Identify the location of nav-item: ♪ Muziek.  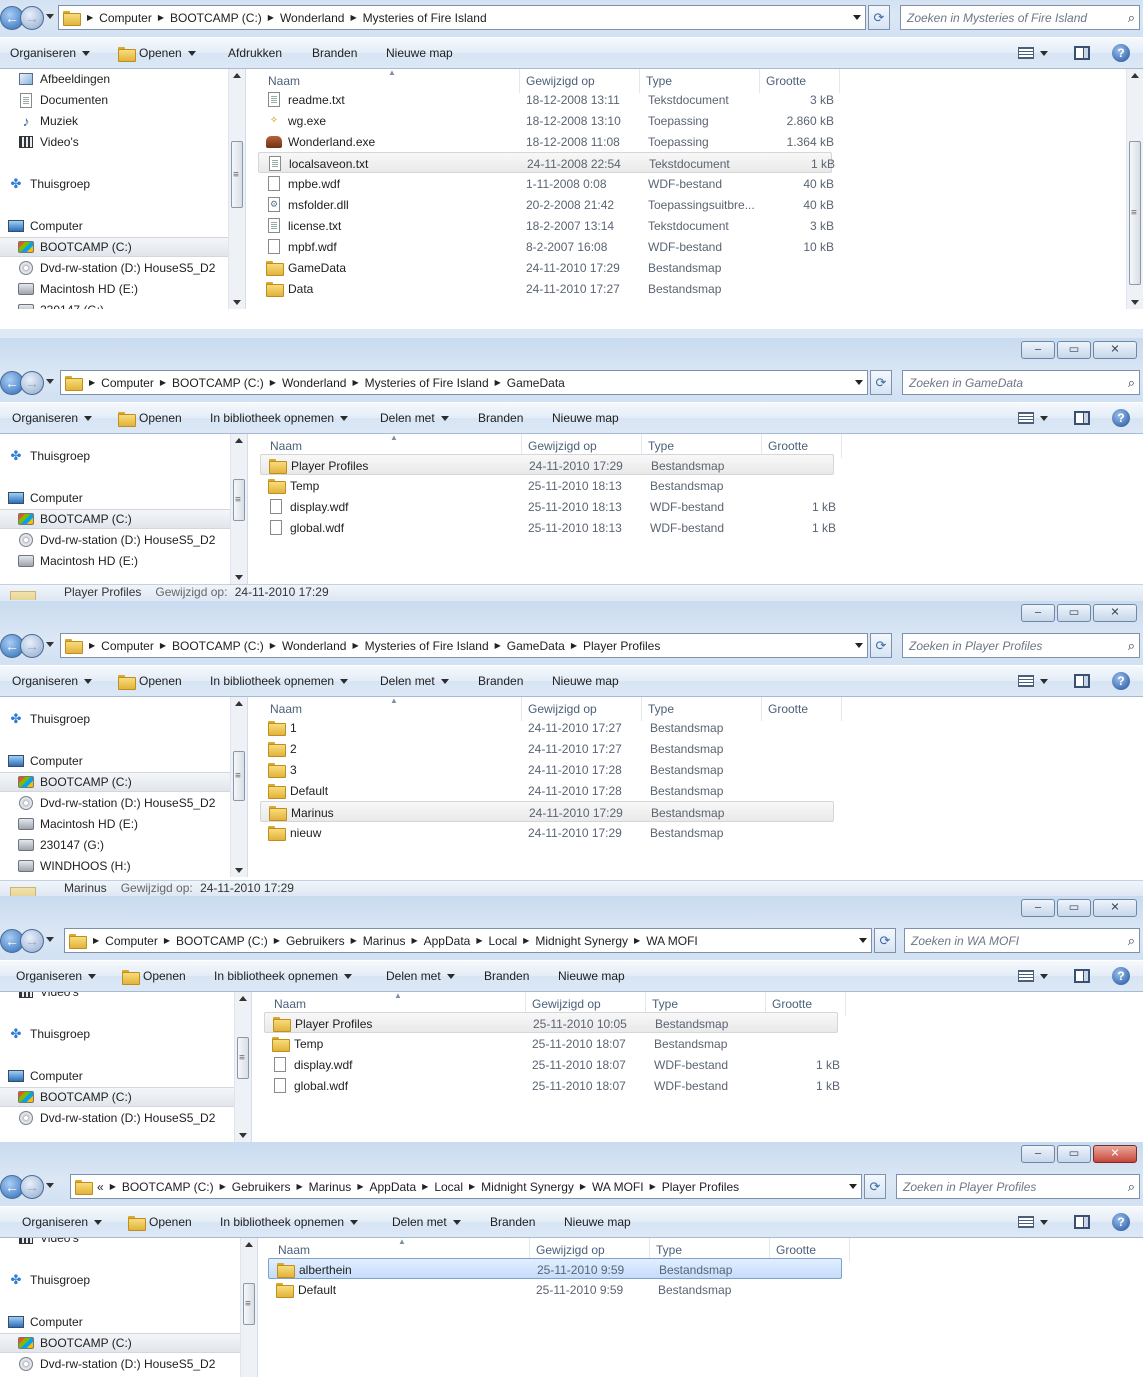
(114, 121).